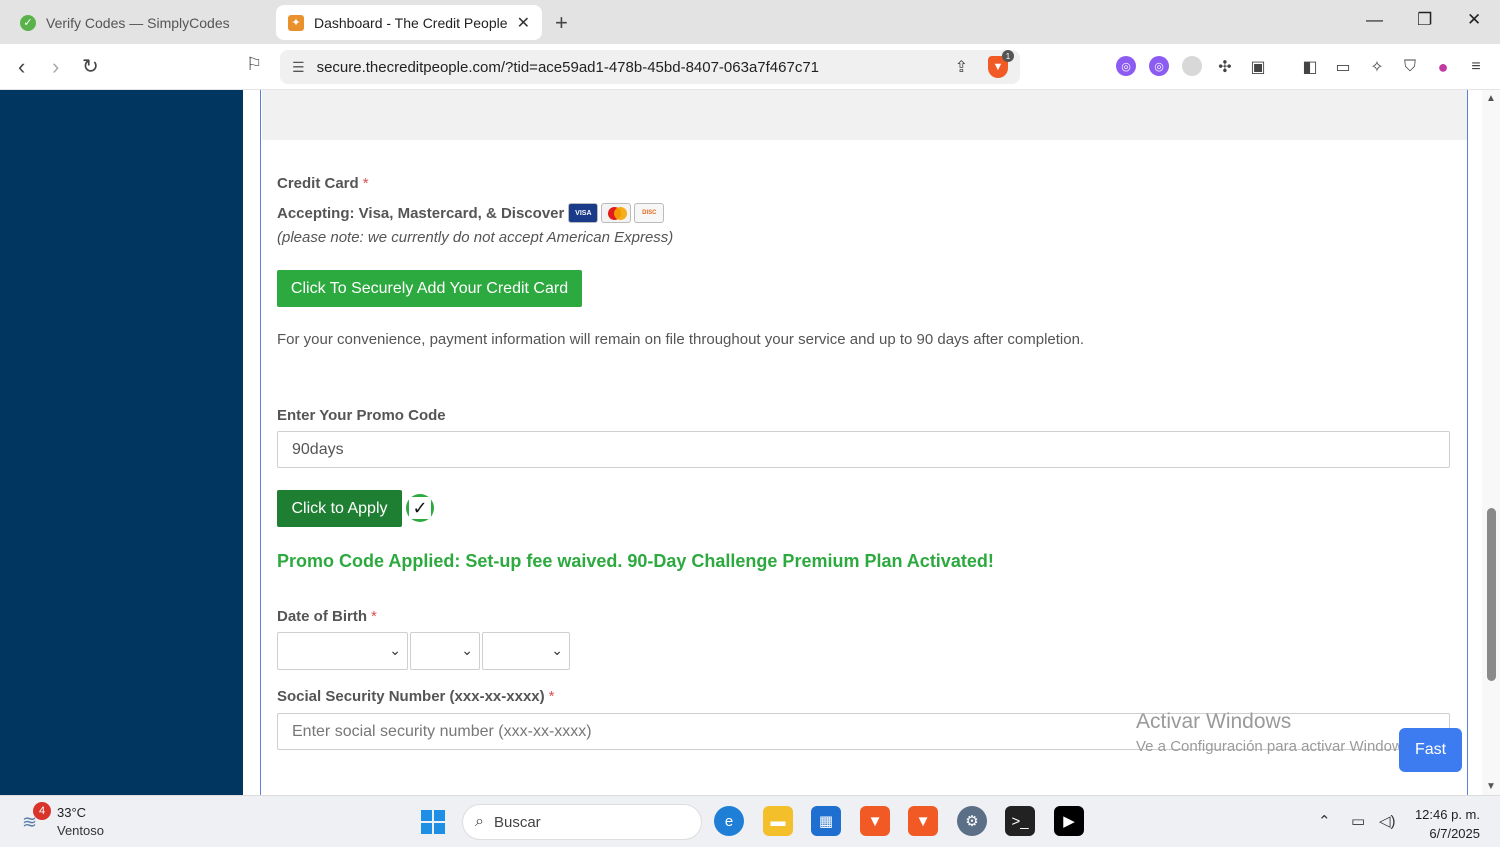 Image resolution: width=1500 pixels, height=847 pixels. What do you see at coordinates (1310, 67) in the screenshot?
I see `sidebar-toggle-icon: ◧` at bounding box center [1310, 67].